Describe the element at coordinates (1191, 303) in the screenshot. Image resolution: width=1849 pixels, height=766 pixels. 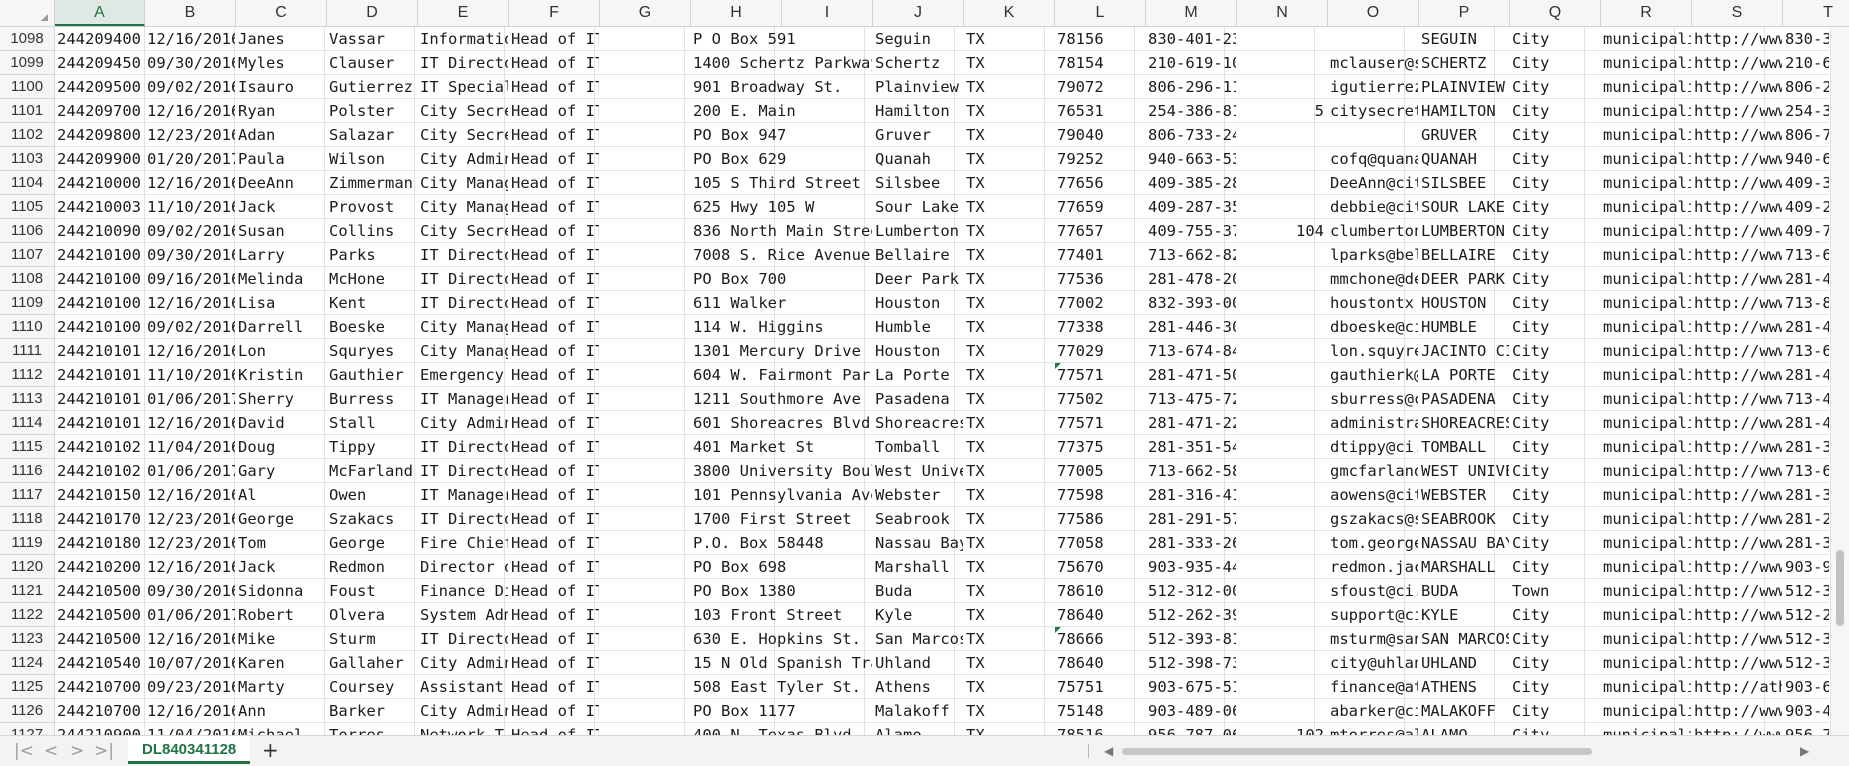
I see `cell-m: 832-393-0009` at that location.